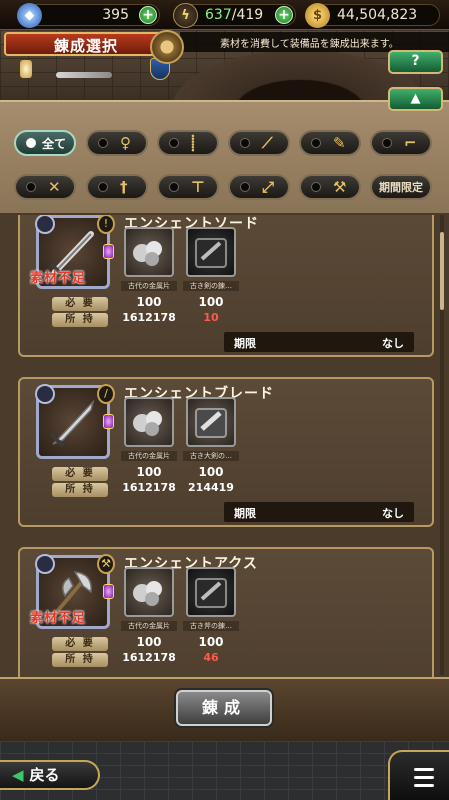  What do you see at coordinates (58, 618) in the screenshot?
I see `shortage-label: 素材不足` at bounding box center [58, 618].